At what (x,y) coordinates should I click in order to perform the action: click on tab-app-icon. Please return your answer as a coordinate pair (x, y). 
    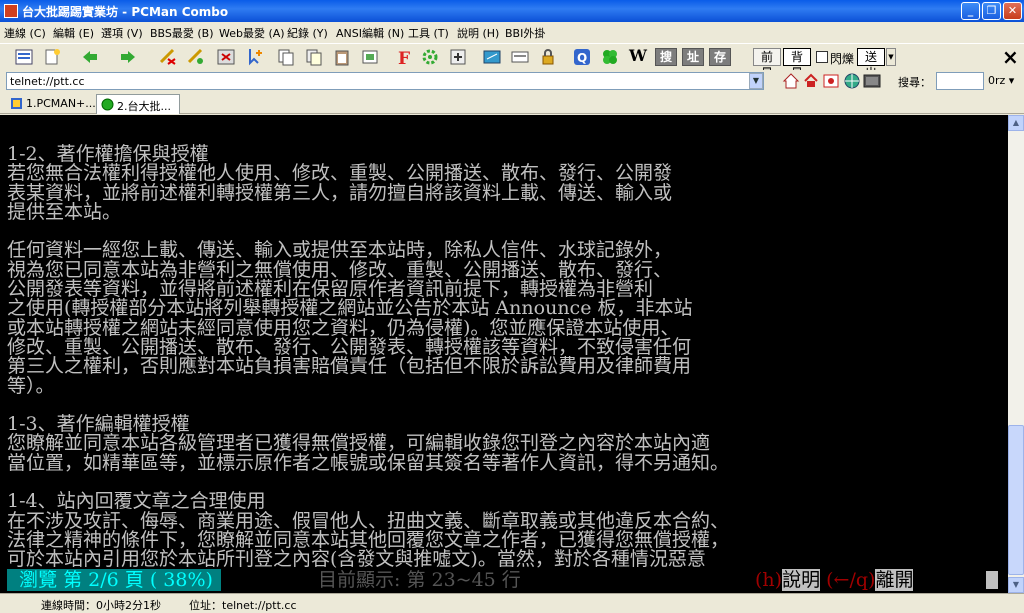
    Looking at the image, I should click on (16, 103).